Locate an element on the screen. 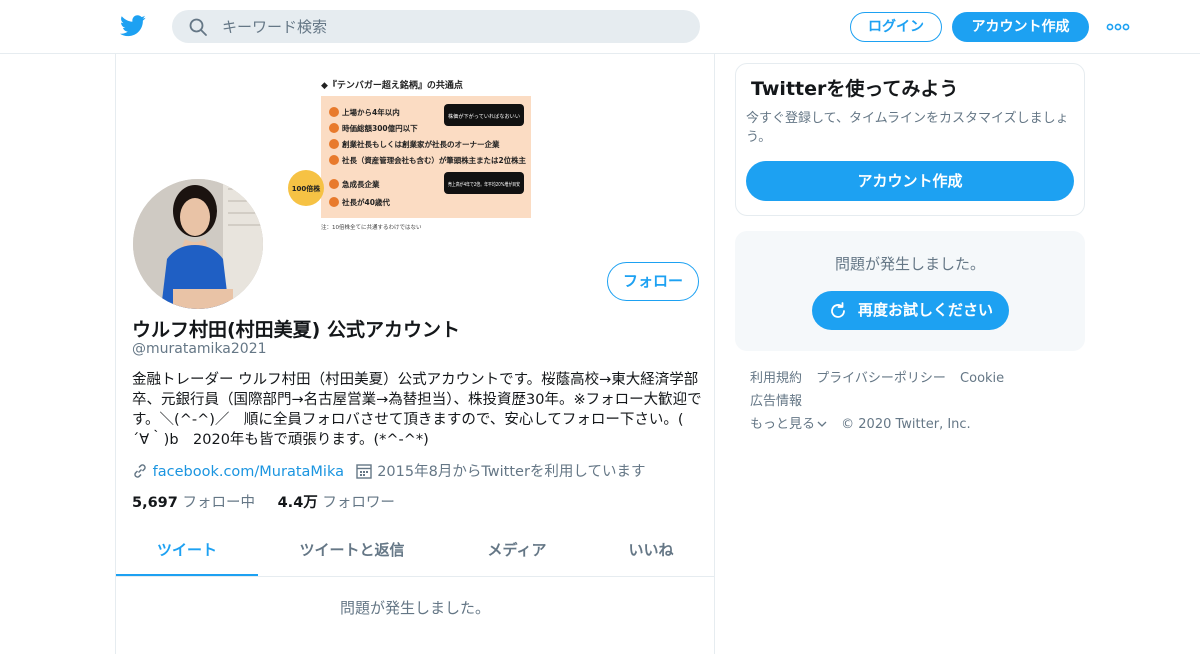 This screenshot has width=1200, height=654. follow-button: フォロー is located at coordinates (653, 281).